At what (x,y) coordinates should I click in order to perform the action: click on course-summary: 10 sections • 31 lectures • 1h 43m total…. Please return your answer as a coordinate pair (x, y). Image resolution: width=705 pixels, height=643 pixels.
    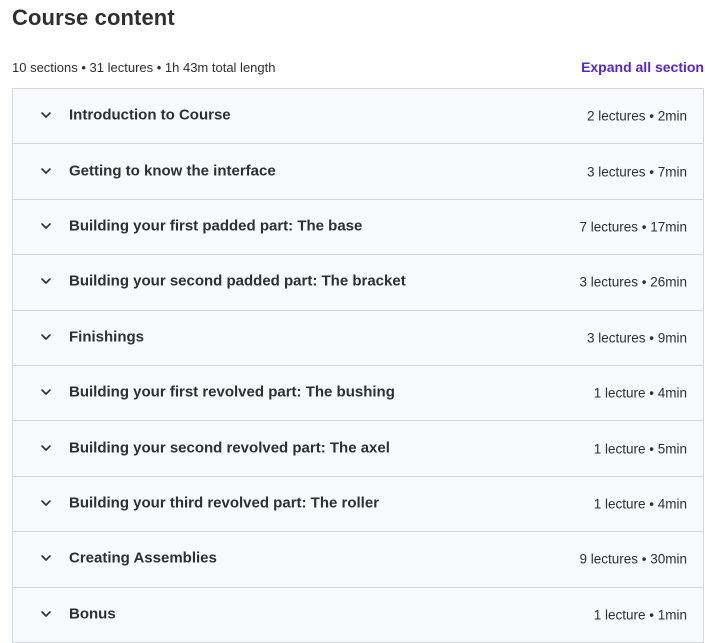
    Looking at the image, I should click on (144, 67).